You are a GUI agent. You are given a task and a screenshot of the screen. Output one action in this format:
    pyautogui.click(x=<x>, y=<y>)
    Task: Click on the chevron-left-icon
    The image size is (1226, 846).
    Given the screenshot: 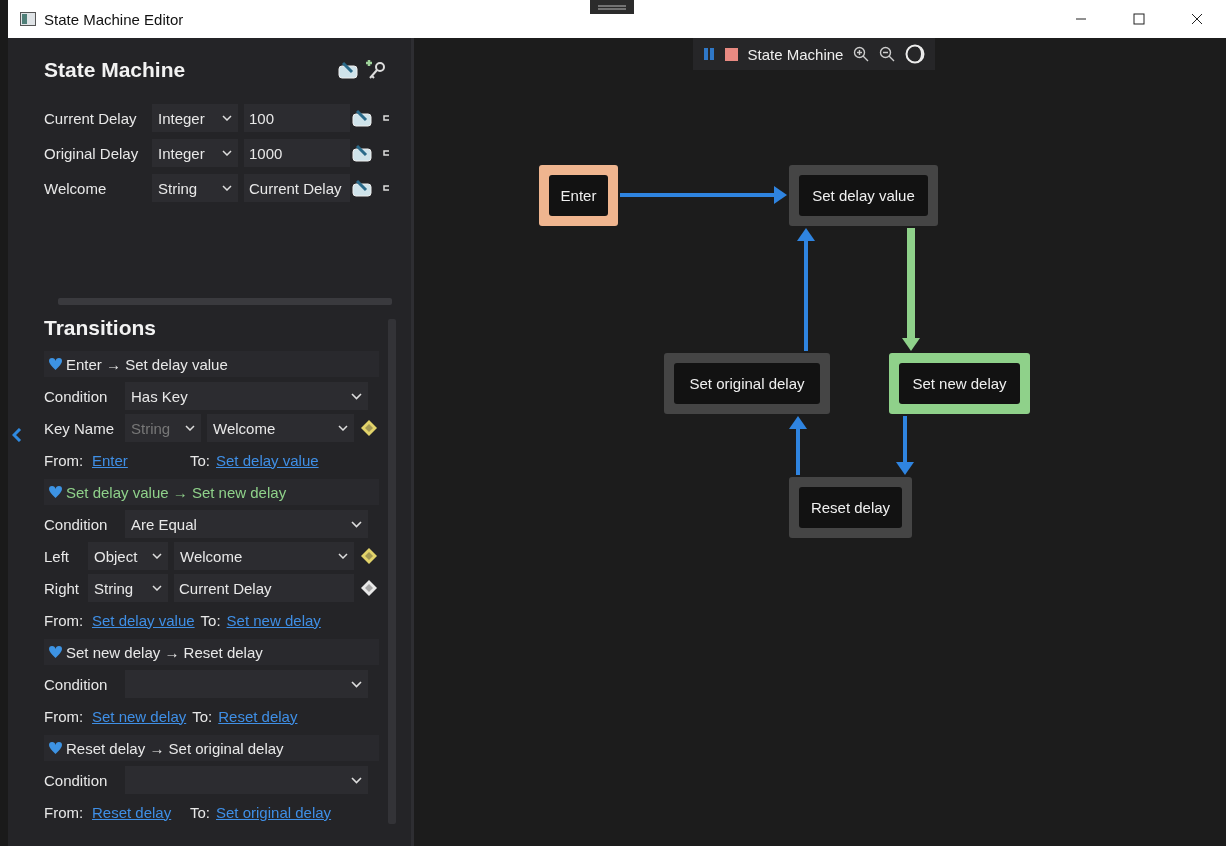 What is the action you would take?
    pyautogui.click(x=17, y=435)
    